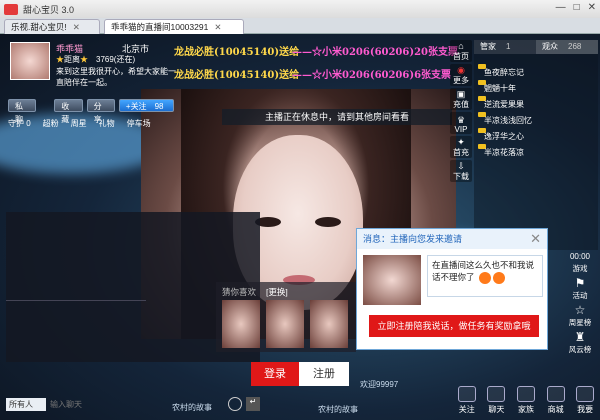  Describe the element at coordinates (536, 83) in the screenshot. I see `list-item: 魍魉十年` at that location.